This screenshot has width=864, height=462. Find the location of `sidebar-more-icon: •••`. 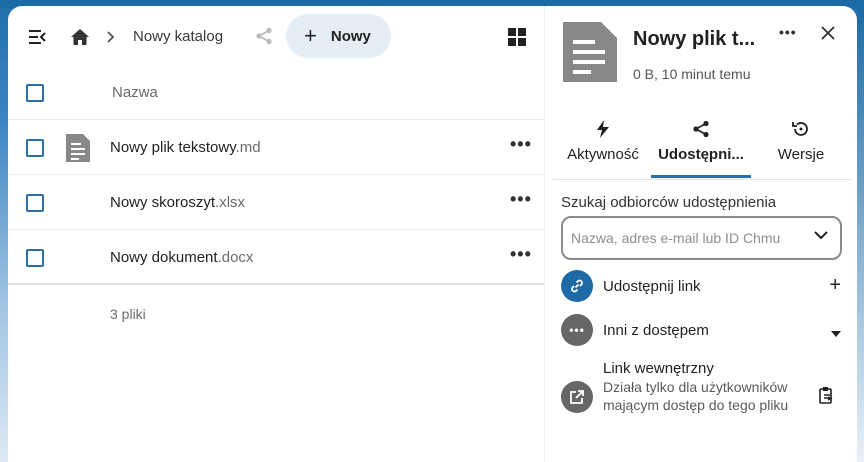

sidebar-more-icon: ••• is located at coordinates (788, 32).